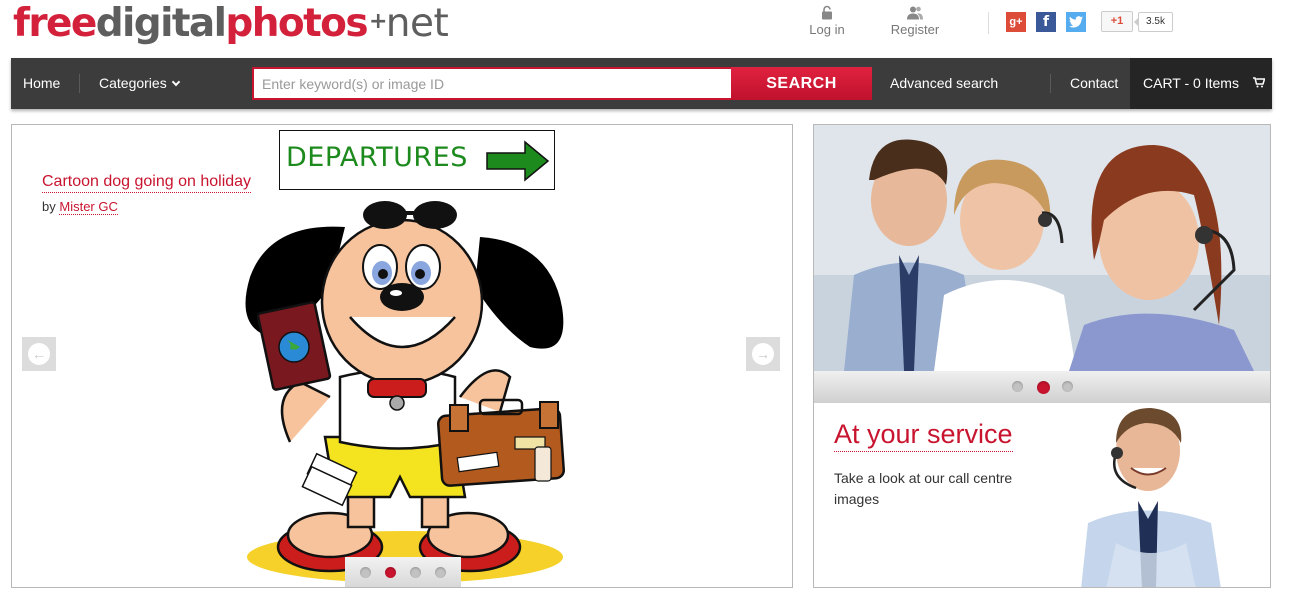 This screenshot has width=1303, height=608. I want to click on share-count-badge: 3.5k, so click(1153, 22).